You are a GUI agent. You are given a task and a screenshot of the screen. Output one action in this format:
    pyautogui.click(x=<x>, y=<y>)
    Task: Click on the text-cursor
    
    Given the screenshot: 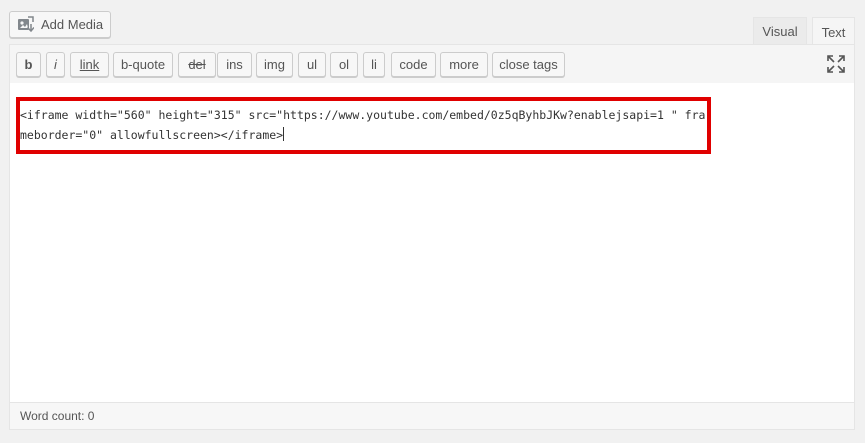 What is the action you would take?
    pyautogui.click(x=284, y=134)
    